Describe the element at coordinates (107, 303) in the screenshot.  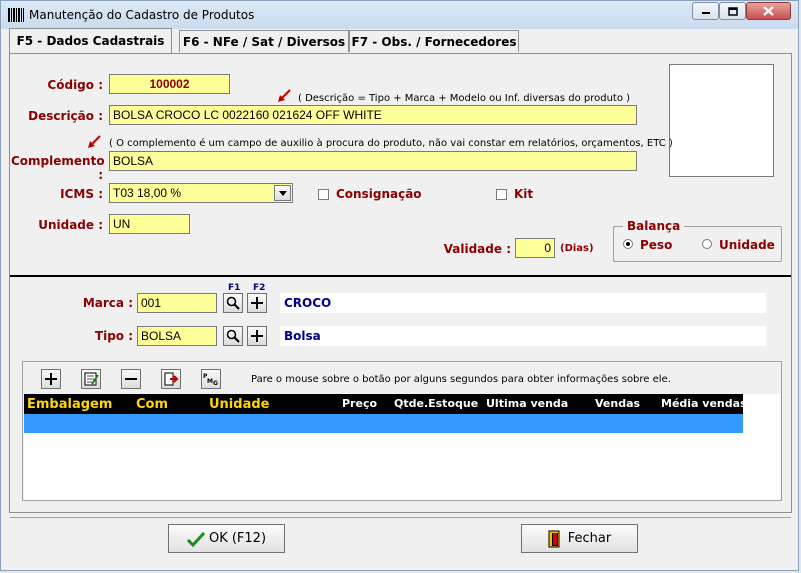
I see `marca-label: Marca :` at that location.